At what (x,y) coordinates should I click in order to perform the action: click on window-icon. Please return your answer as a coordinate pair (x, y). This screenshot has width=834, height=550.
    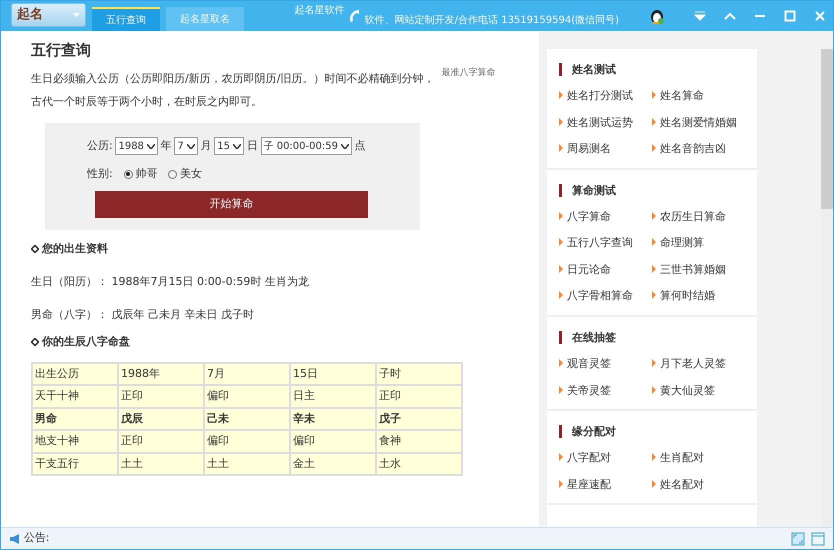
    Looking at the image, I should click on (818, 539).